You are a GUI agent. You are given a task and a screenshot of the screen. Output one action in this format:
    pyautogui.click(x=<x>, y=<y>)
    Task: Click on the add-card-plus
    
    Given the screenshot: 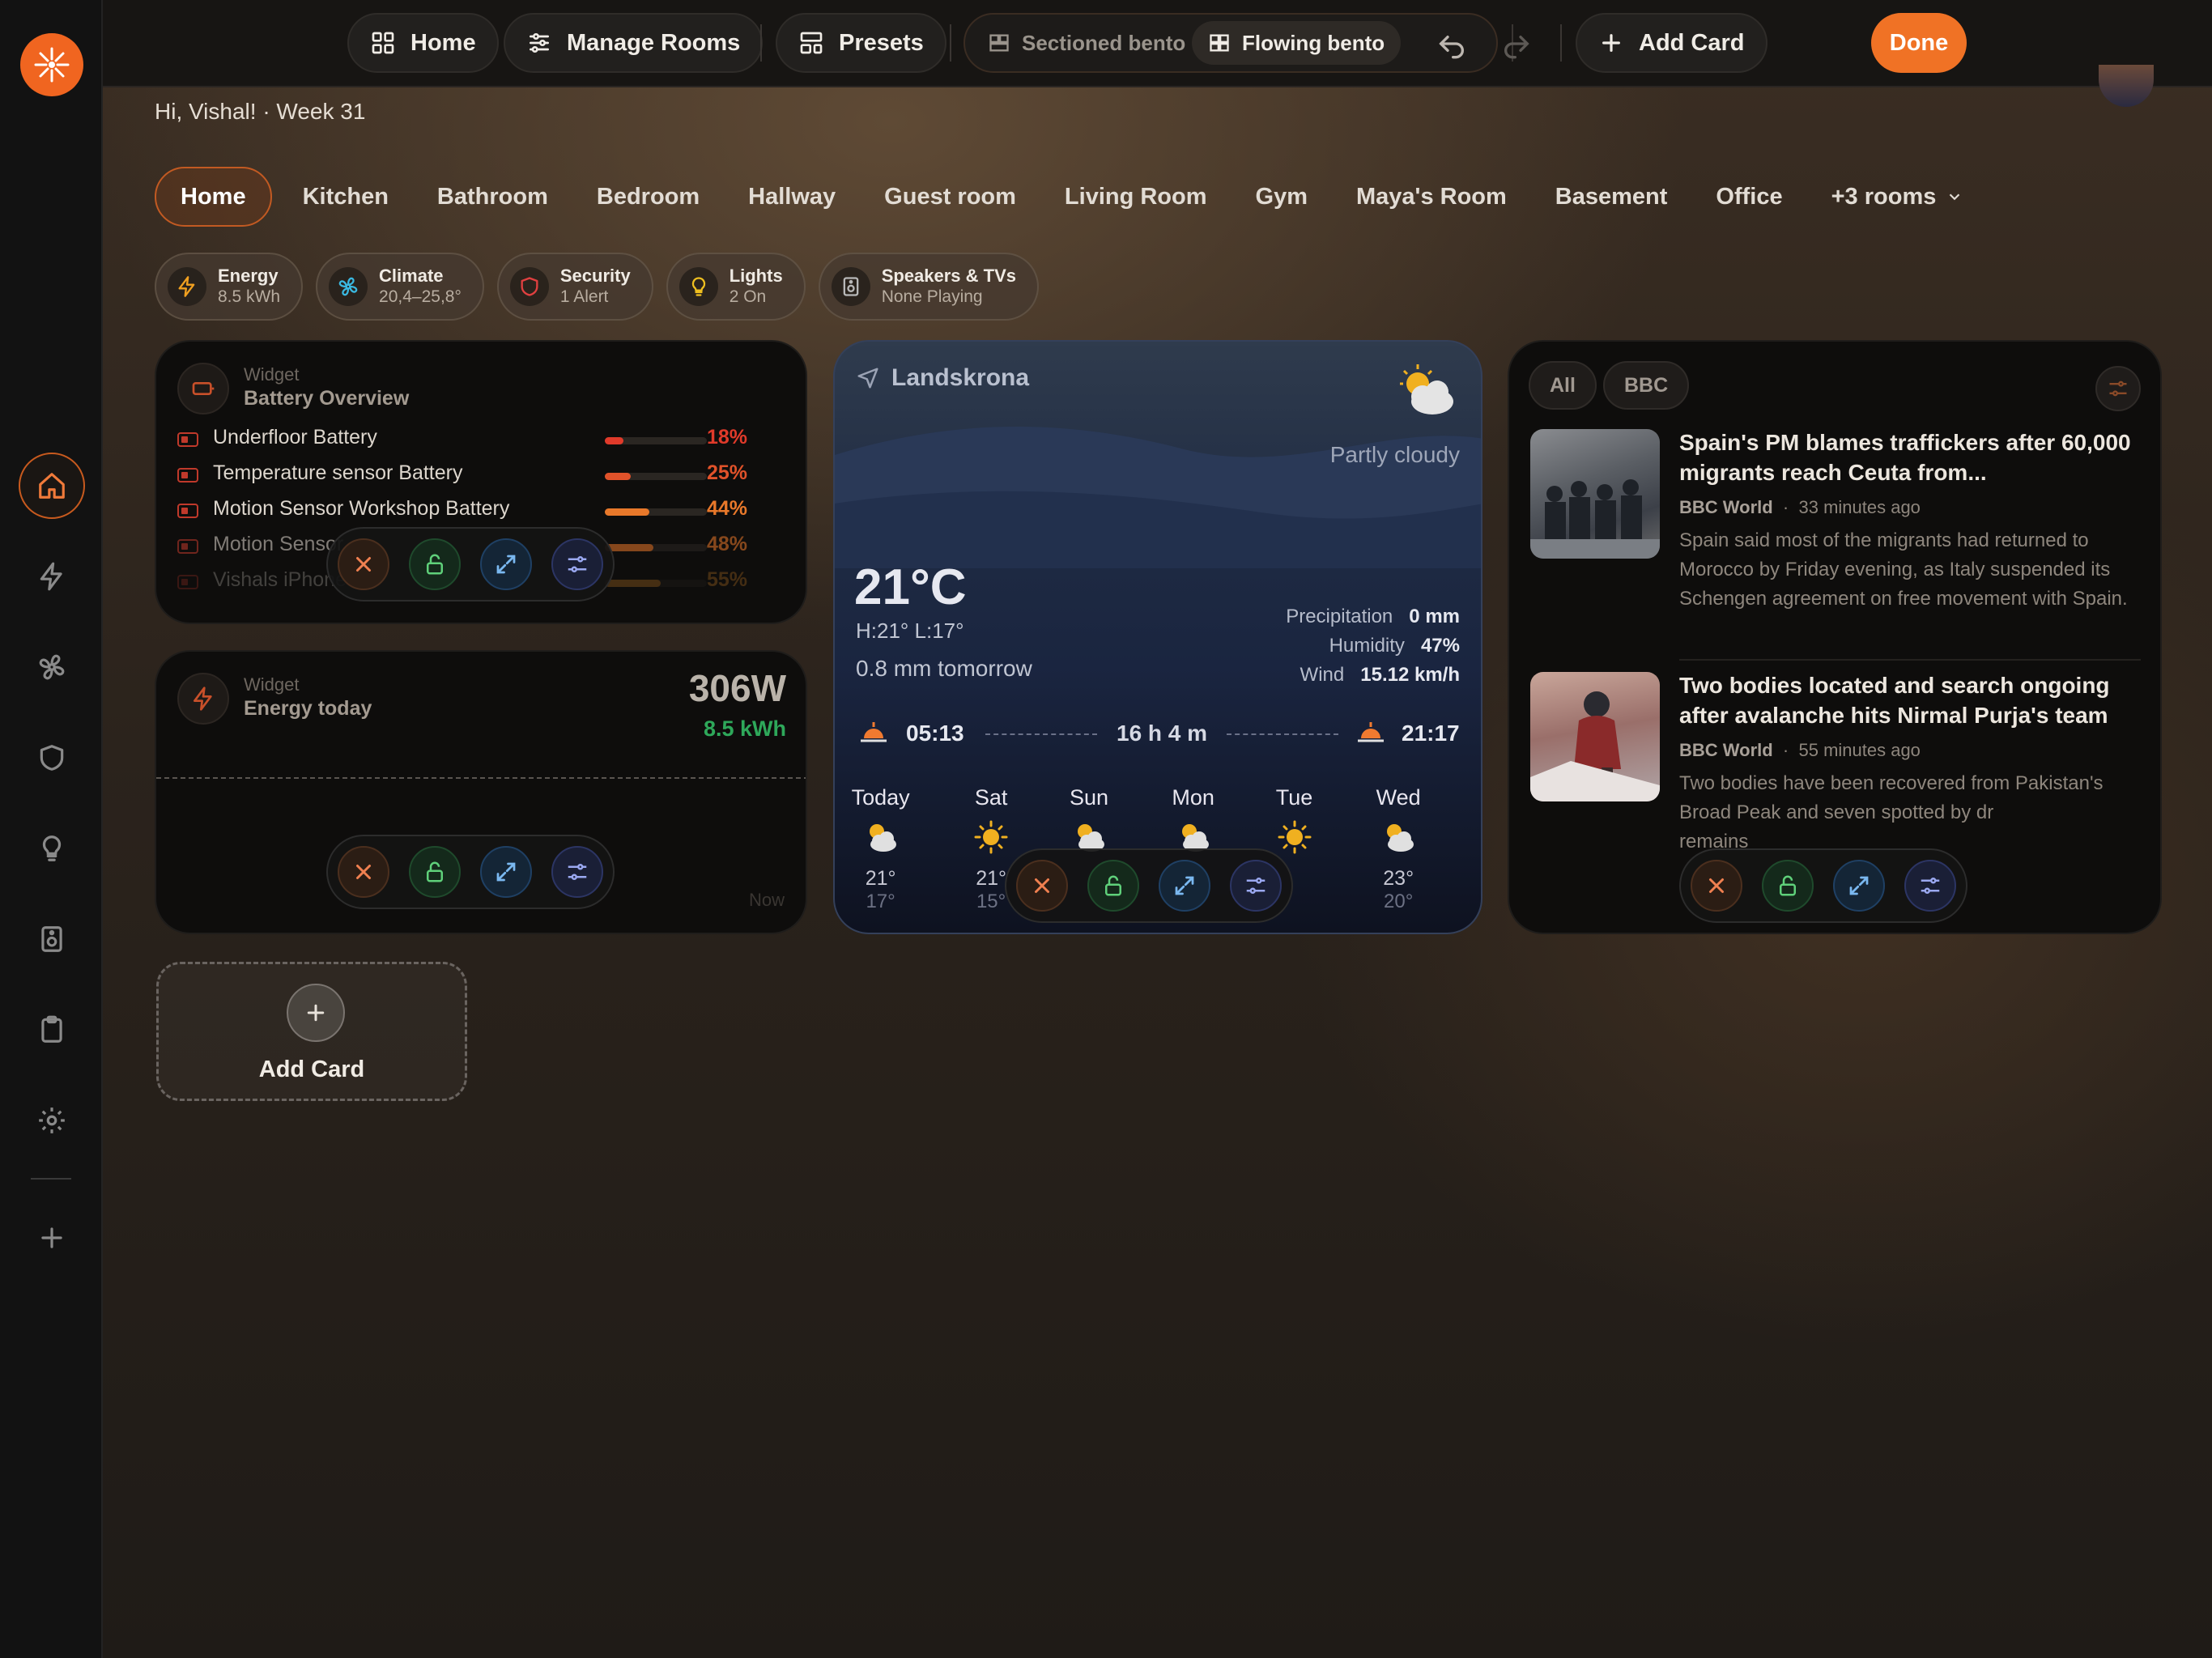 What is the action you would take?
    pyautogui.click(x=316, y=1013)
    